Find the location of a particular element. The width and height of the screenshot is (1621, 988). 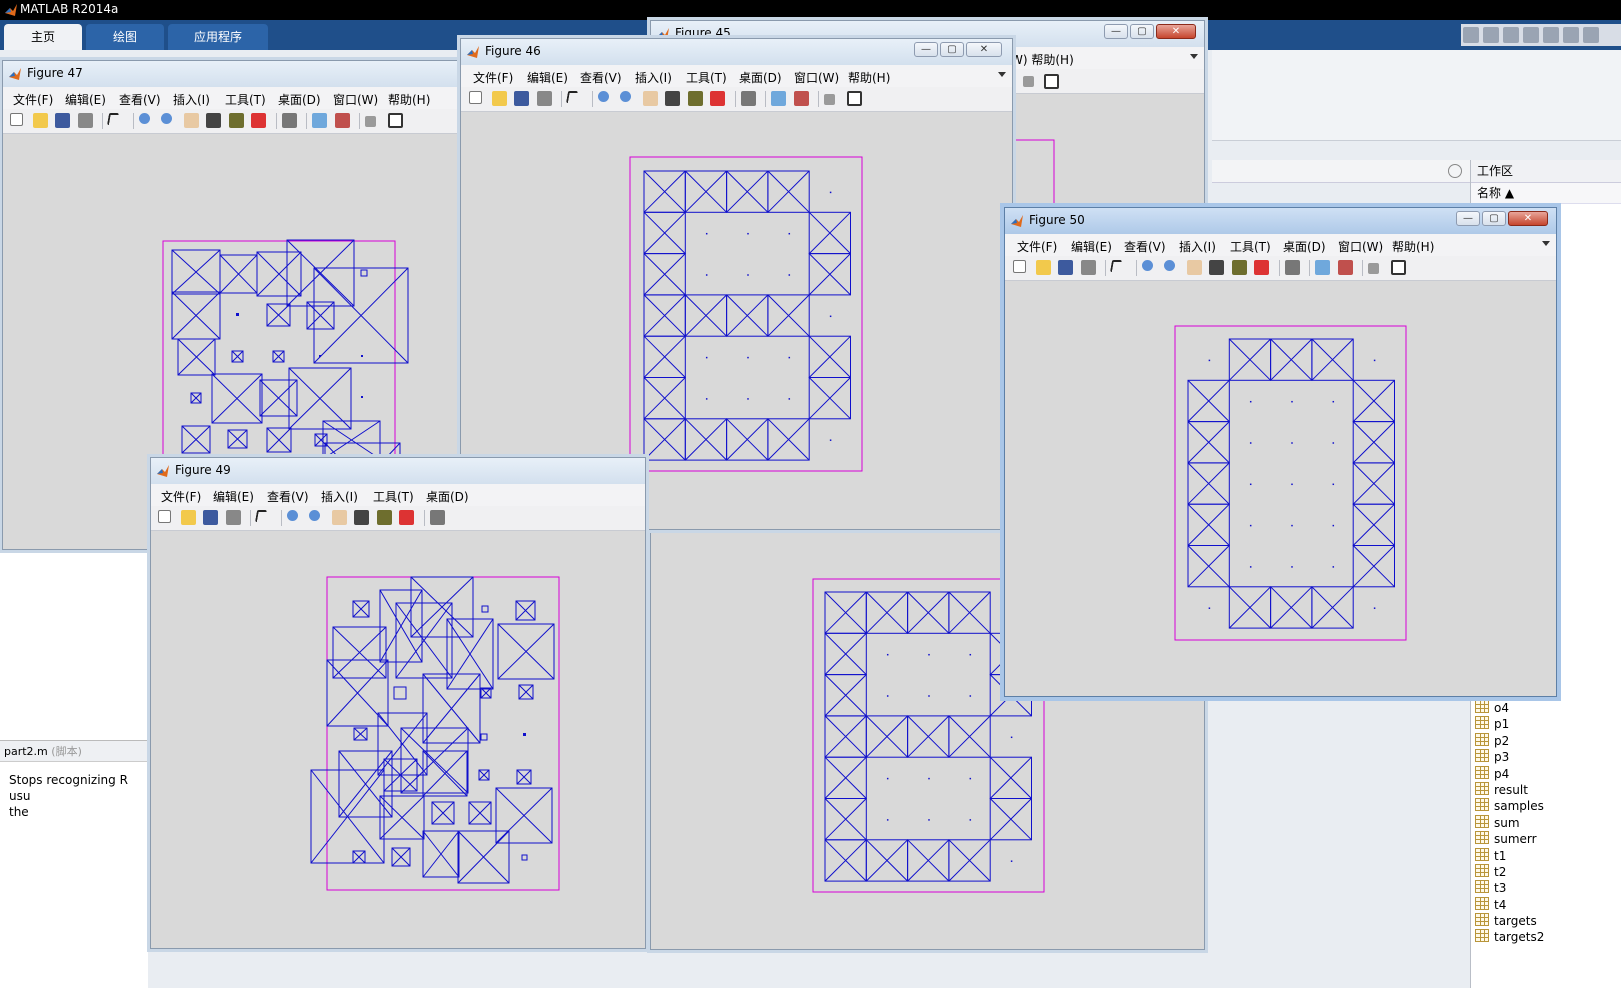

workspace-variable: t3 is located at coordinates (1546, 888).